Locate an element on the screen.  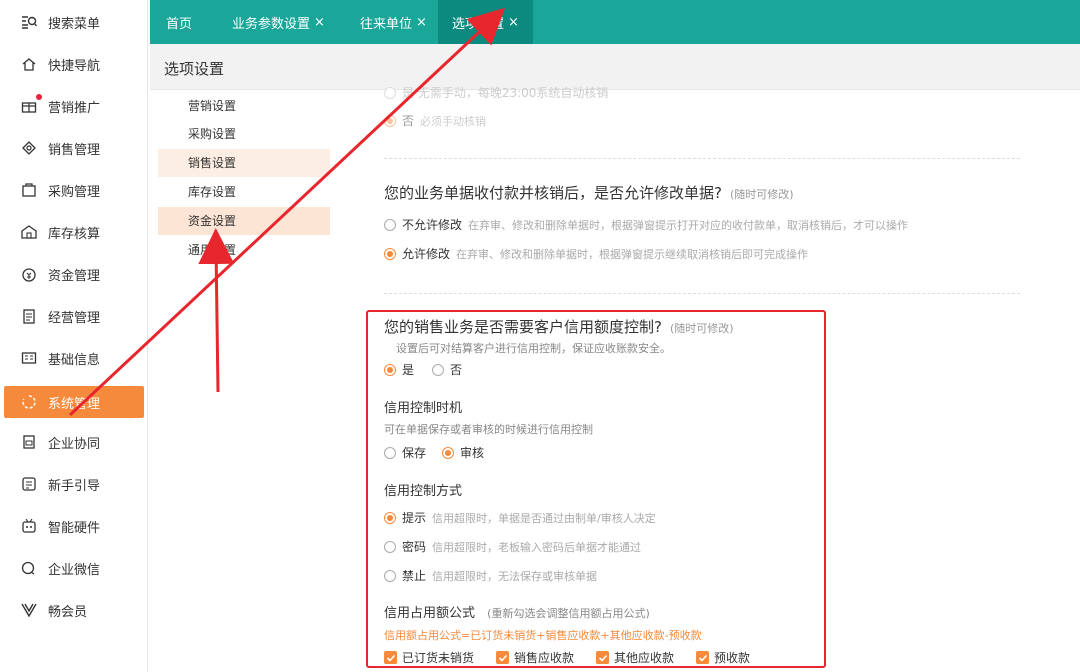
question-text: 您的业务单据收付款并核销后，是否允许修改单据? is located at coordinates (553, 193).